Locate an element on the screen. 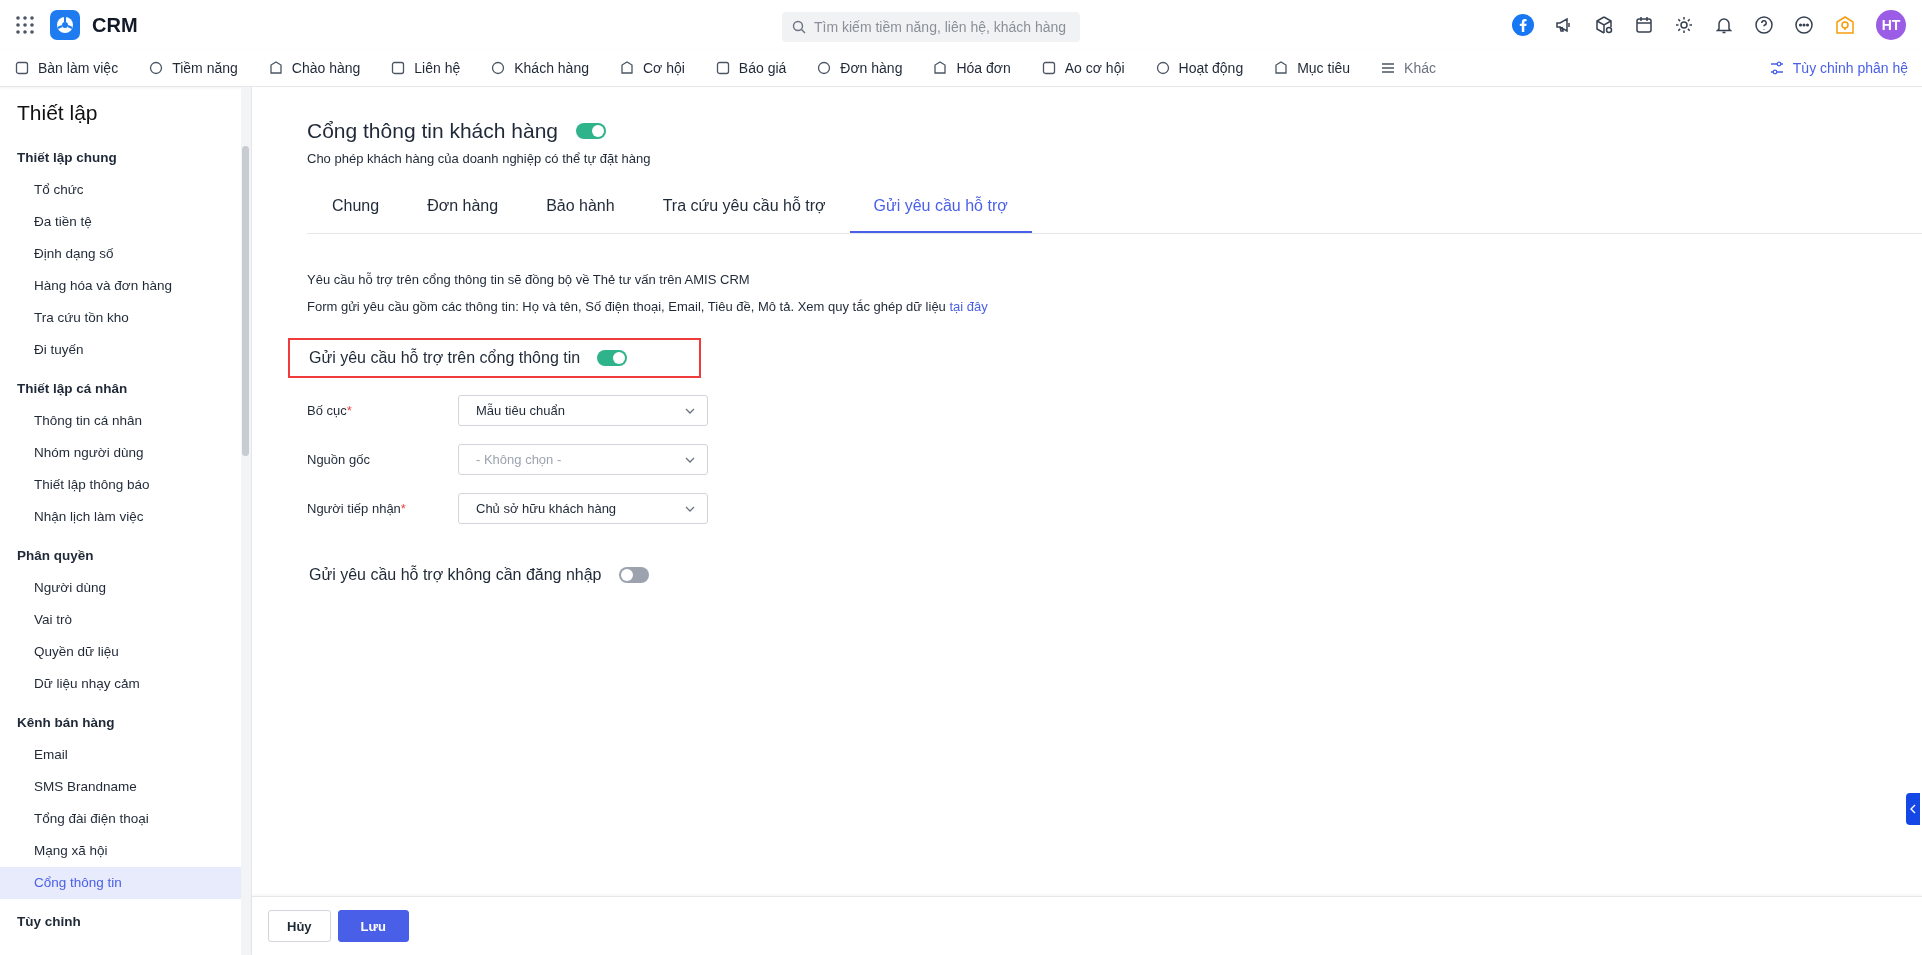  sidebar-item: Nhóm người dùng is located at coordinates (120, 453).